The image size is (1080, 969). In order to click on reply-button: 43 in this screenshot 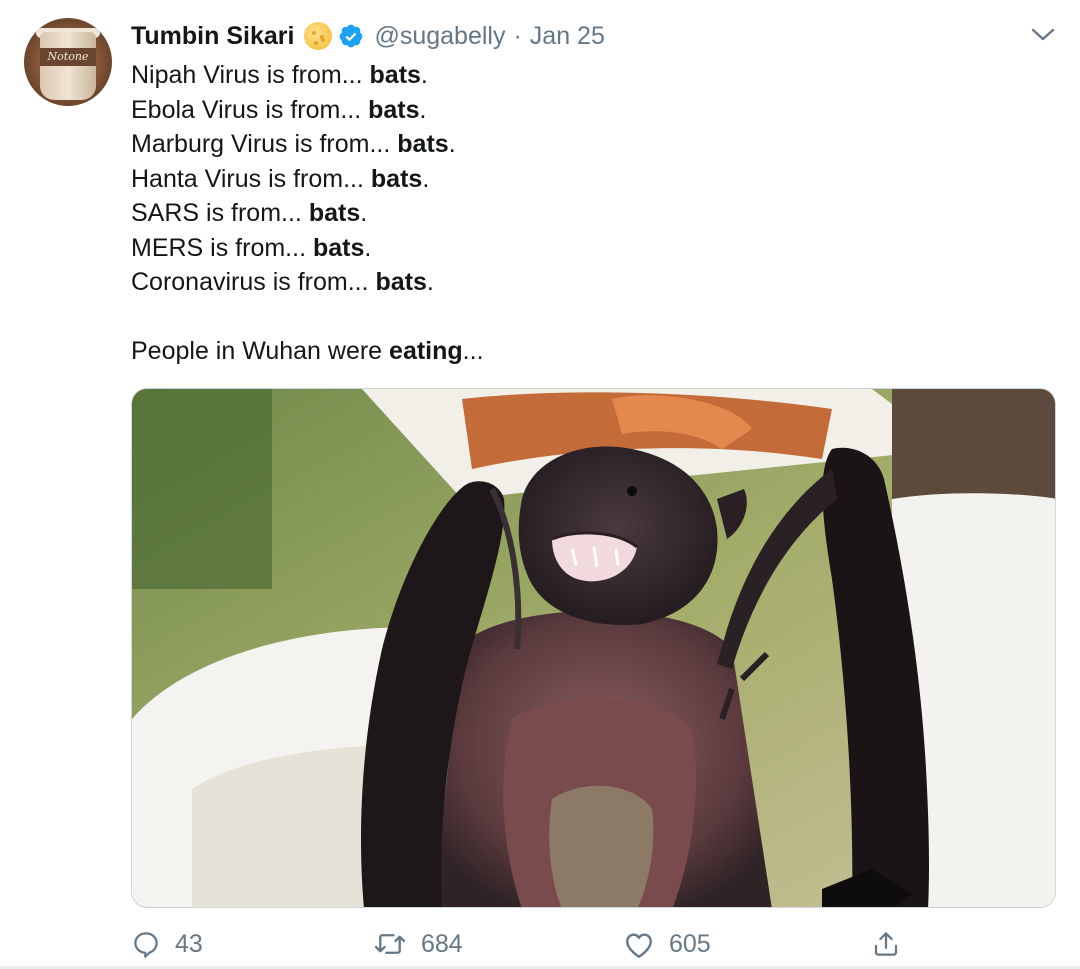, I will do `click(167, 944)`.